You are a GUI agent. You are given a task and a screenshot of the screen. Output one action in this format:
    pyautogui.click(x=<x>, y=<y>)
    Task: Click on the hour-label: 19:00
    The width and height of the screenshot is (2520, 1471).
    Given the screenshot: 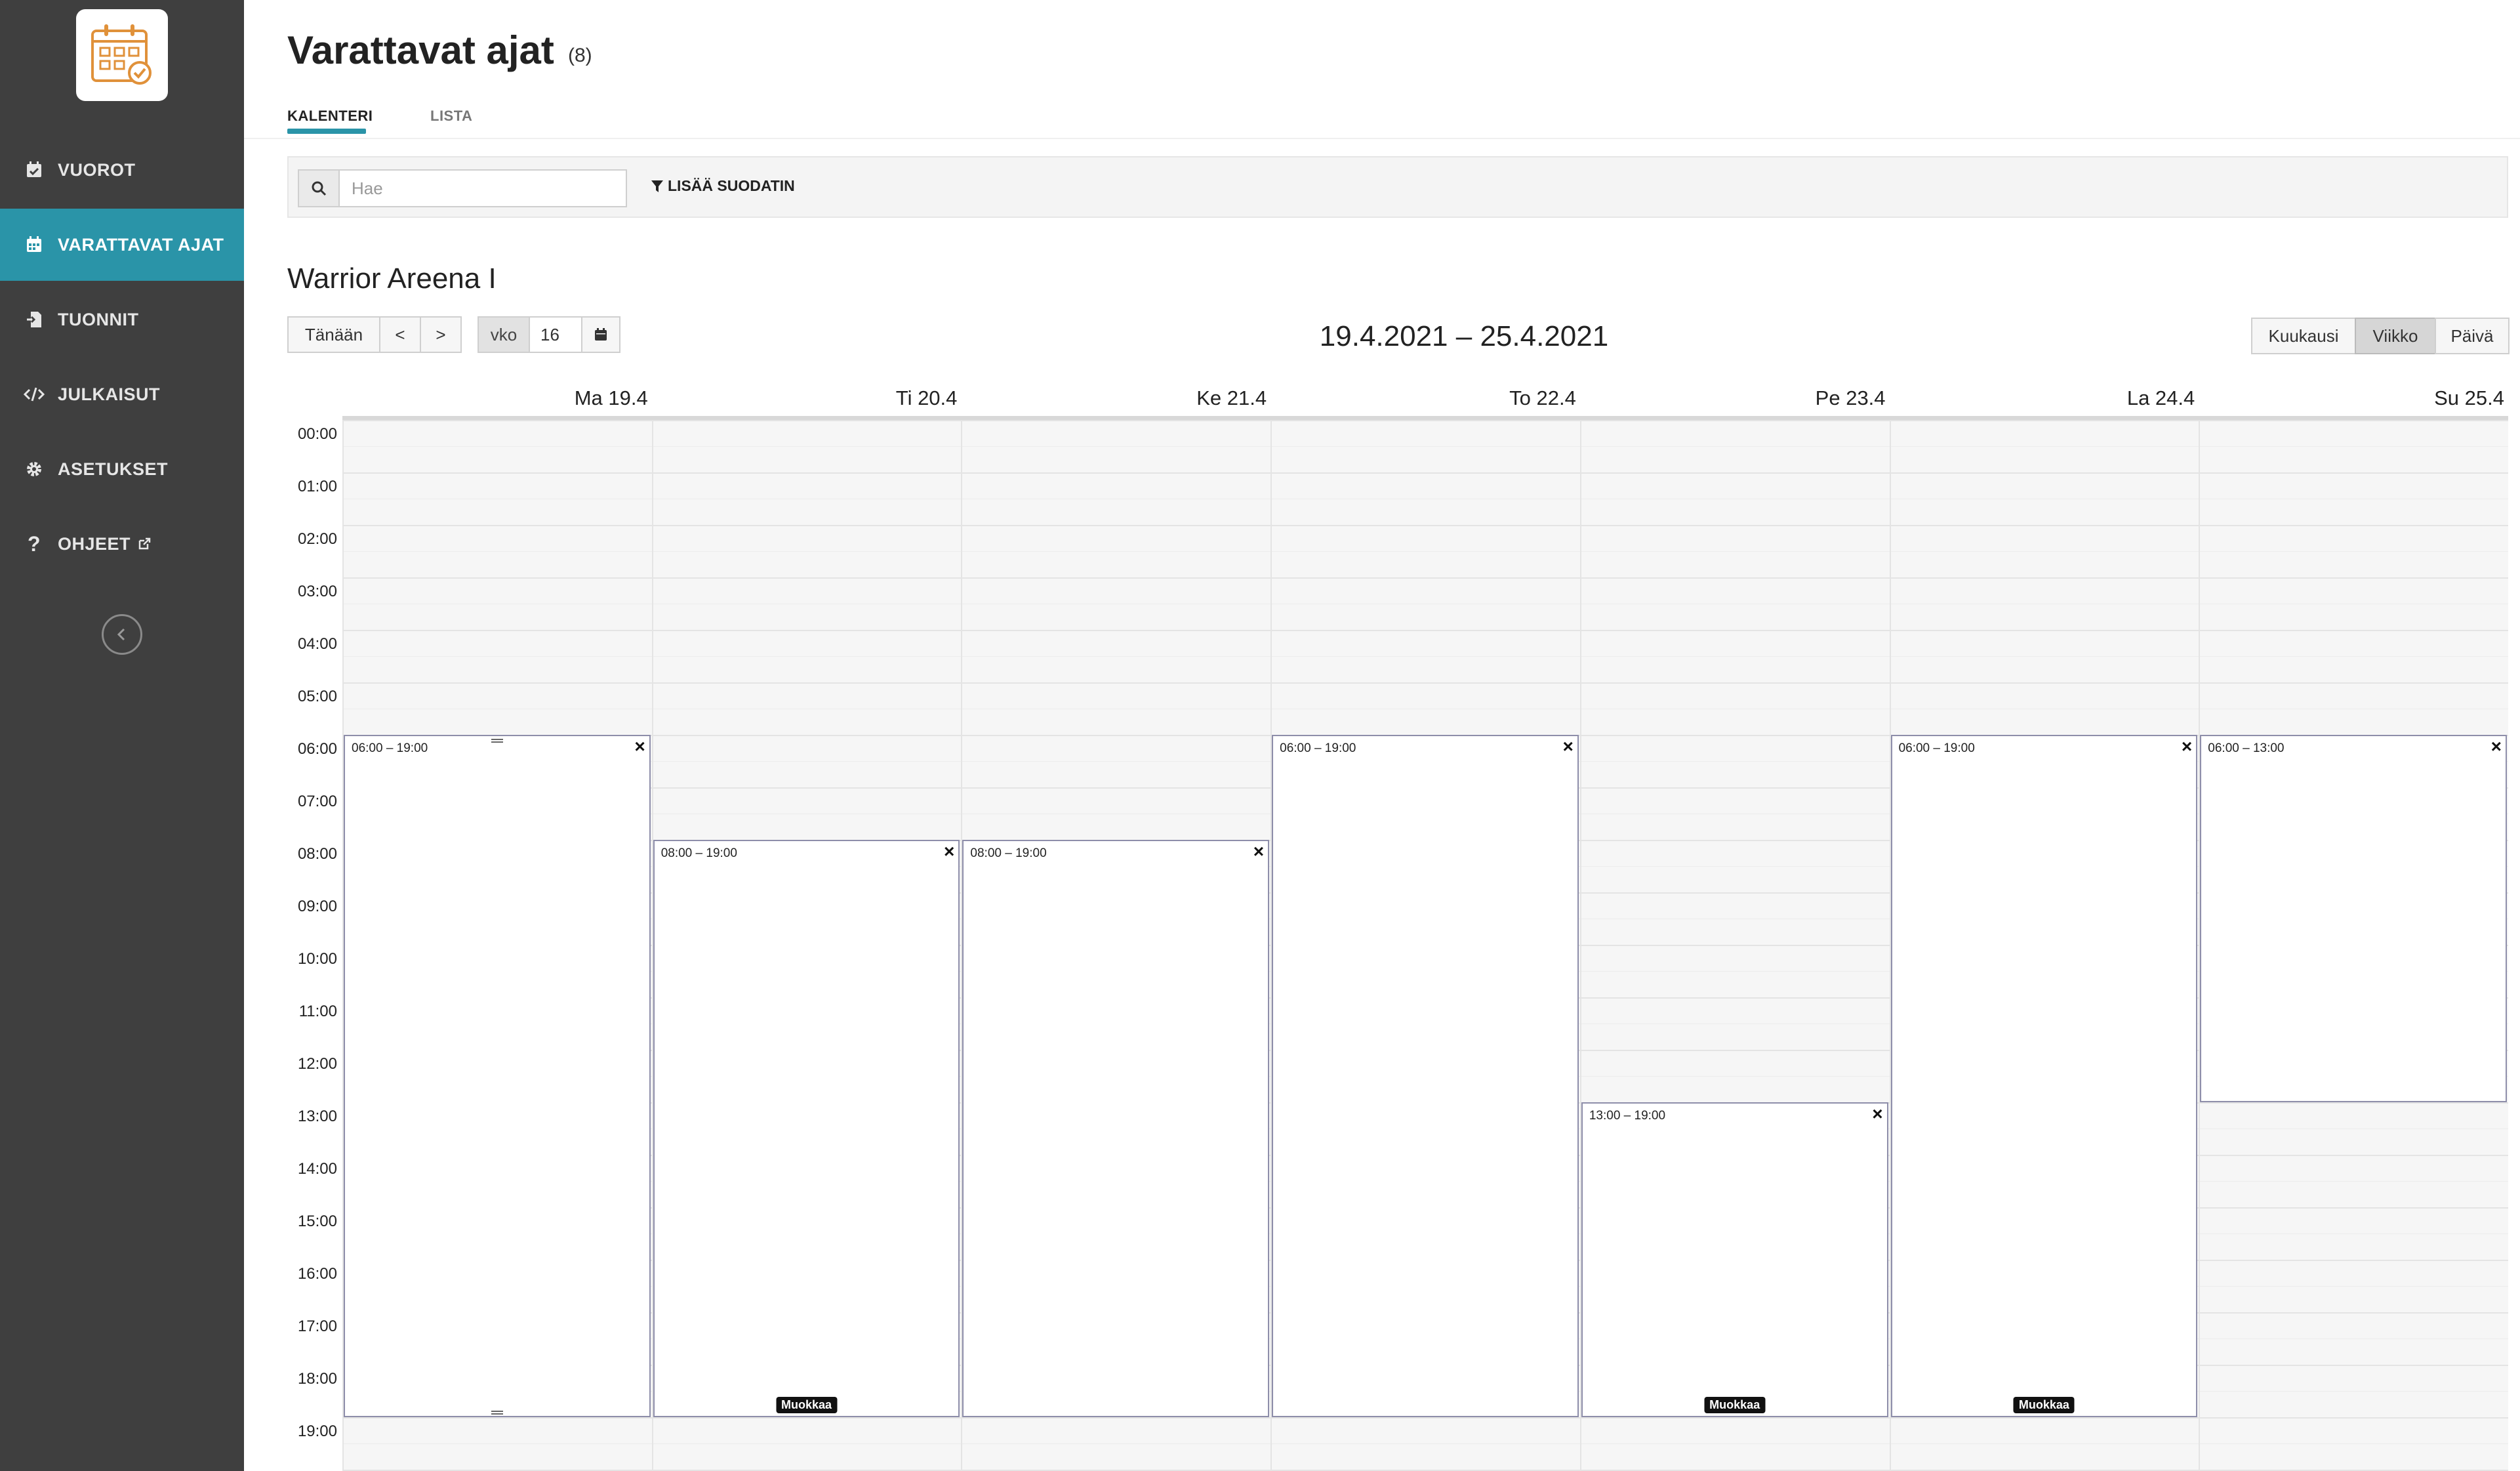 What is the action you would take?
    pyautogui.click(x=317, y=1431)
    